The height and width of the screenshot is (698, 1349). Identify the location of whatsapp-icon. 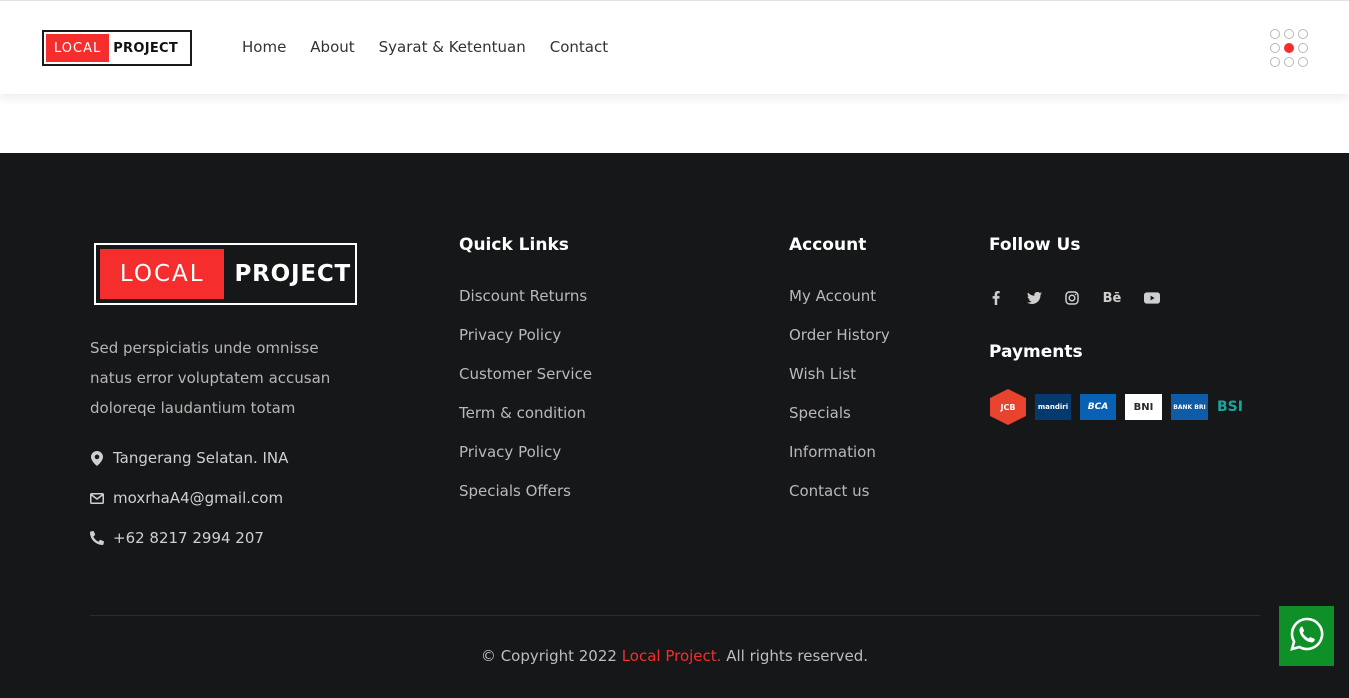
(1307, 636).